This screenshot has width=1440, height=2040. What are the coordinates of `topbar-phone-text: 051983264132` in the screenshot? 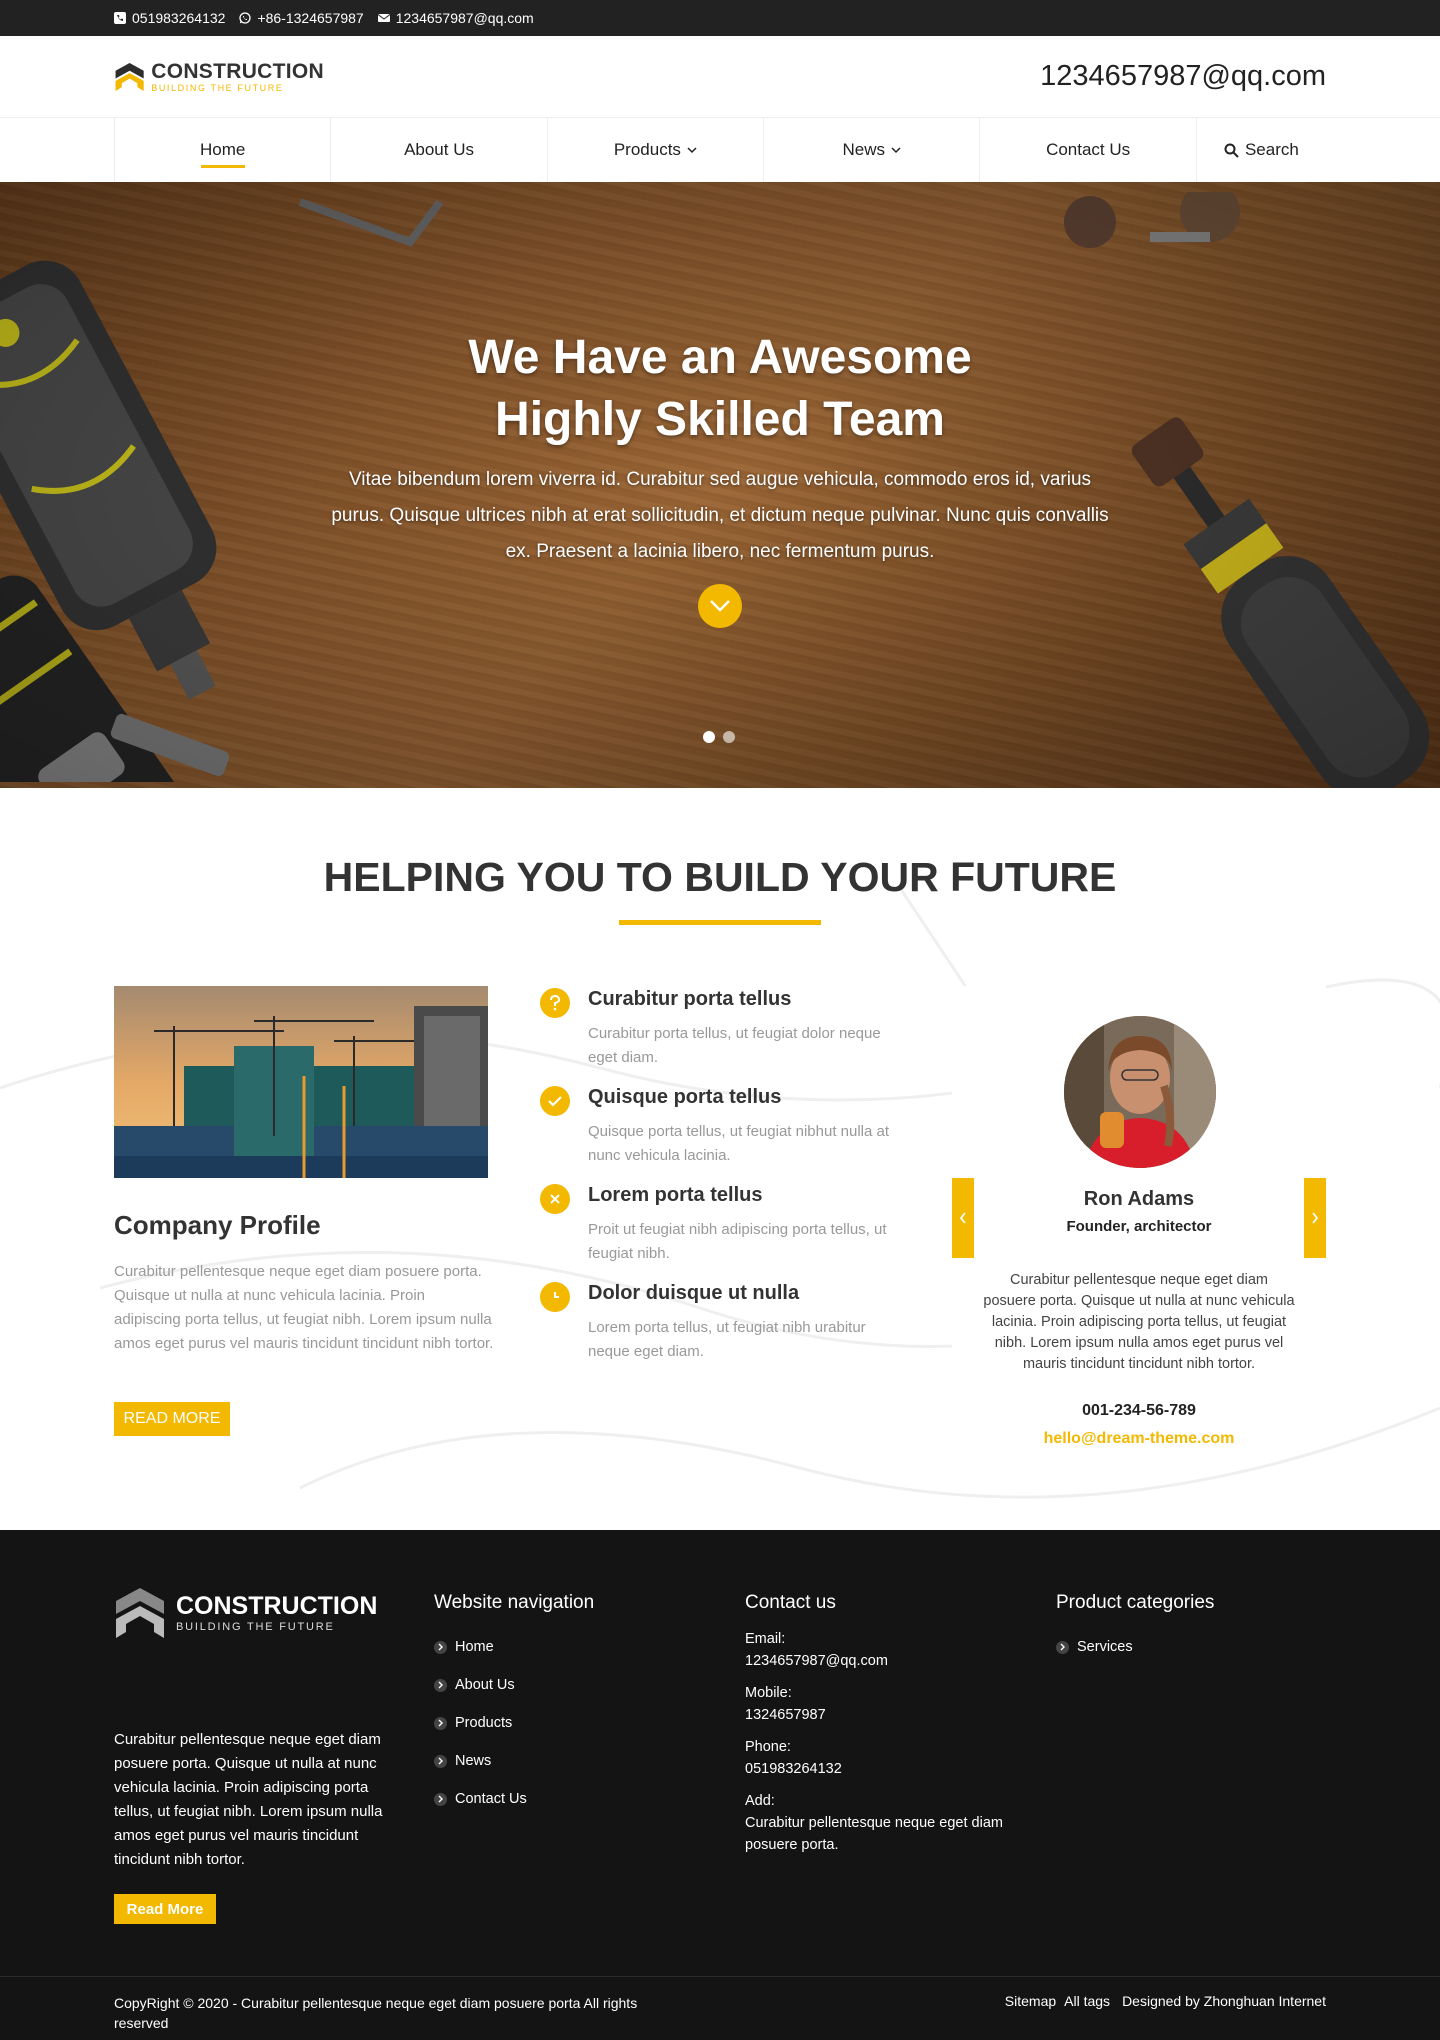 It's located at (179, 18).